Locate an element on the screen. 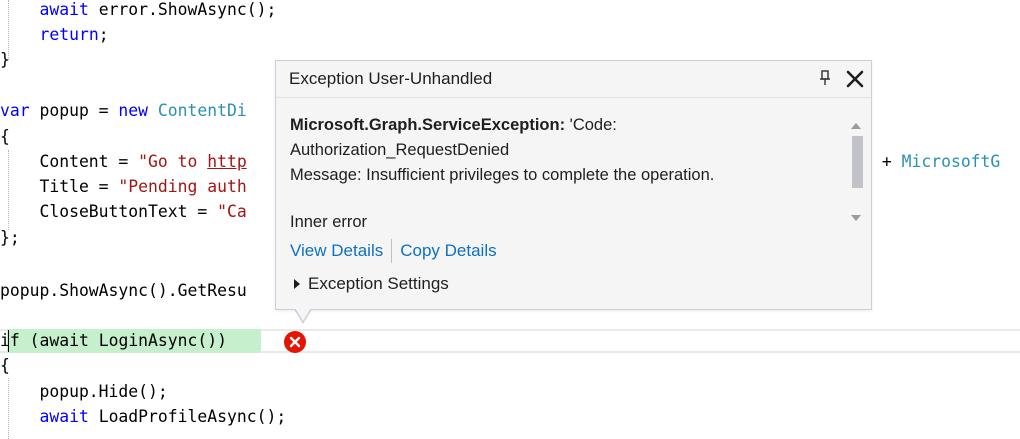  code-line-15: { is located at coordinates (5, 365).